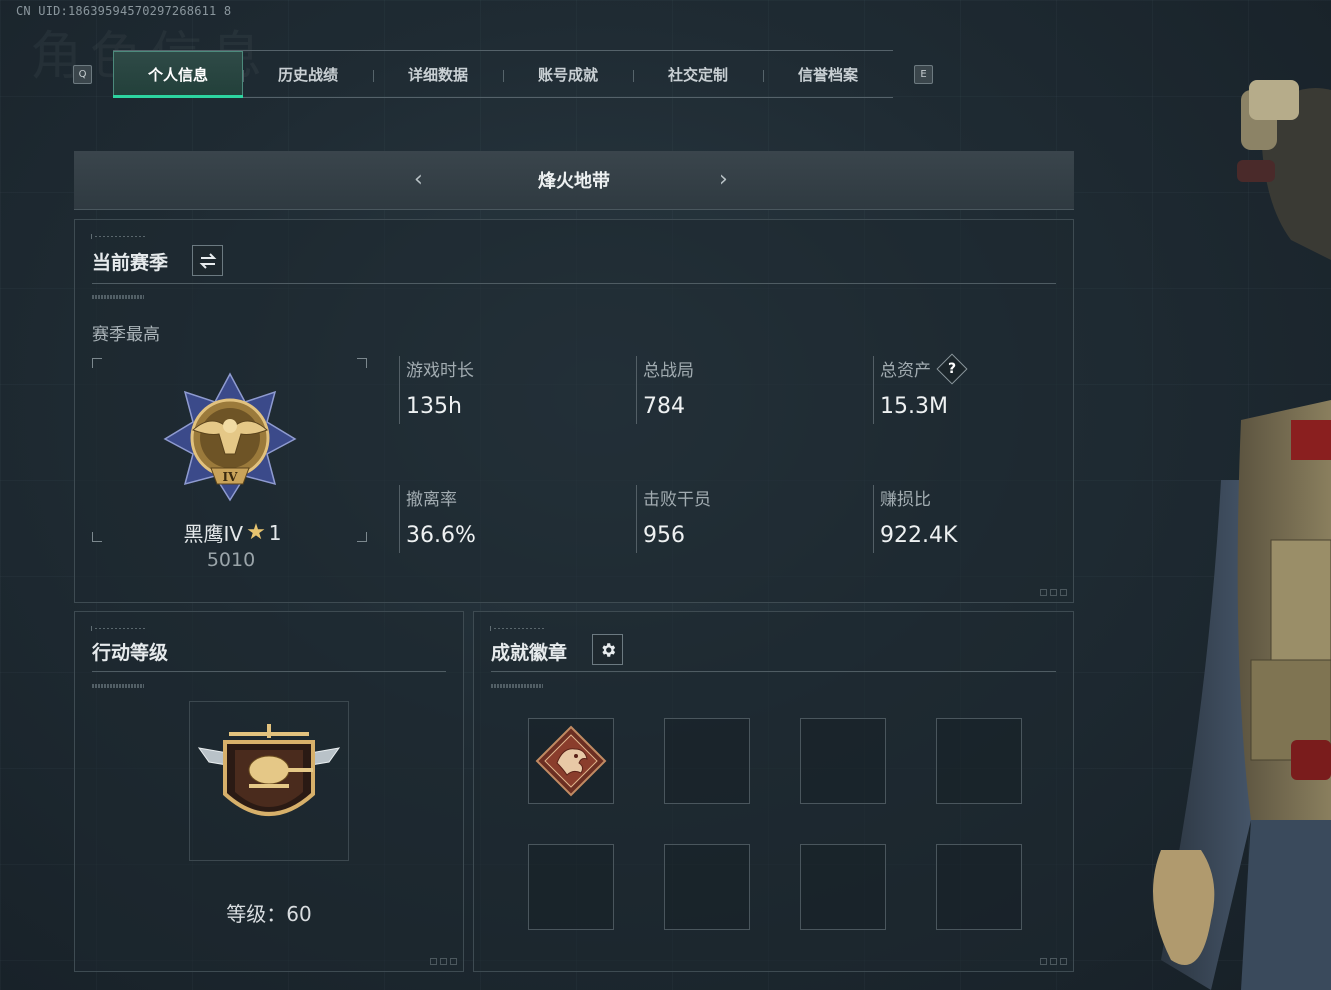  I want to click on rank-points: 5010, so click(231, 560).